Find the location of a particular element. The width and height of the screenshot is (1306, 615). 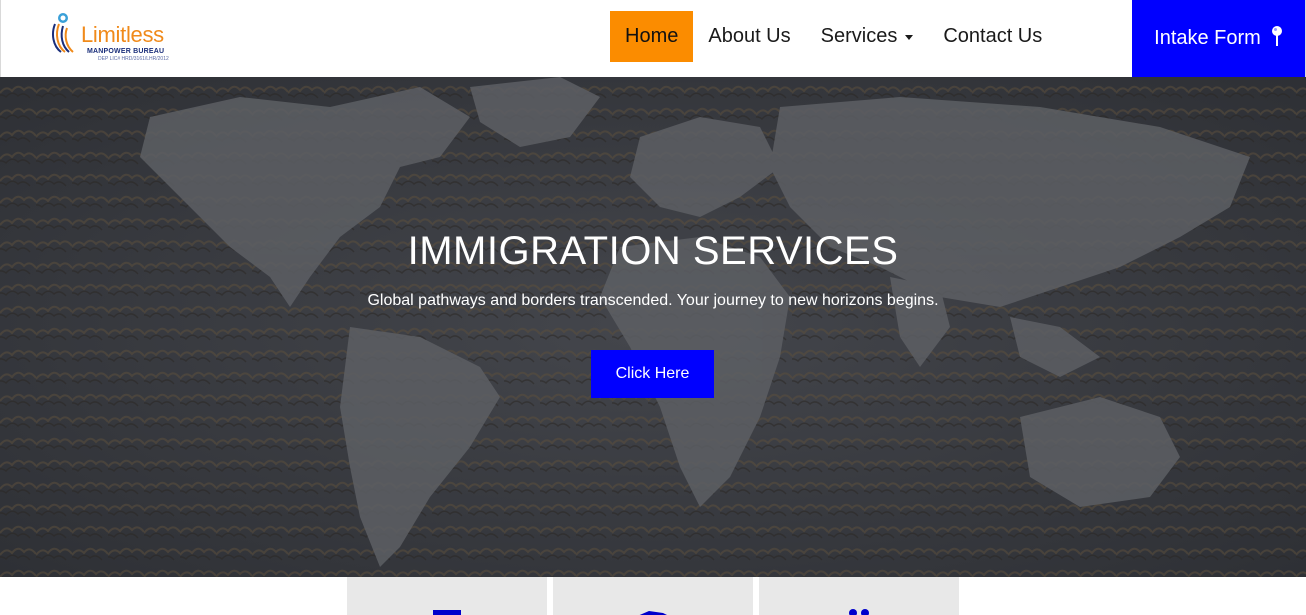

click-here-label: Click Here is located at coordinates (652, 373).